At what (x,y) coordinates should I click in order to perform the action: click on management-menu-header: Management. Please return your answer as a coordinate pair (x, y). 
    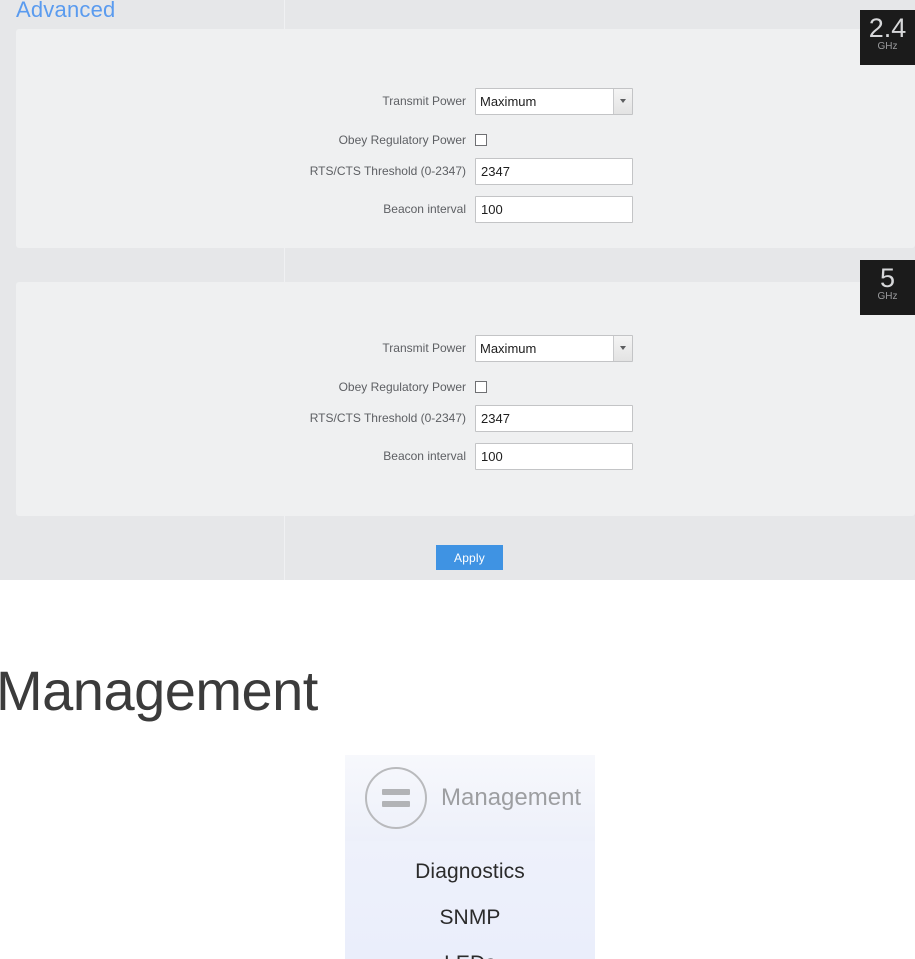
    Looking at the image, I should click on (470, 798).